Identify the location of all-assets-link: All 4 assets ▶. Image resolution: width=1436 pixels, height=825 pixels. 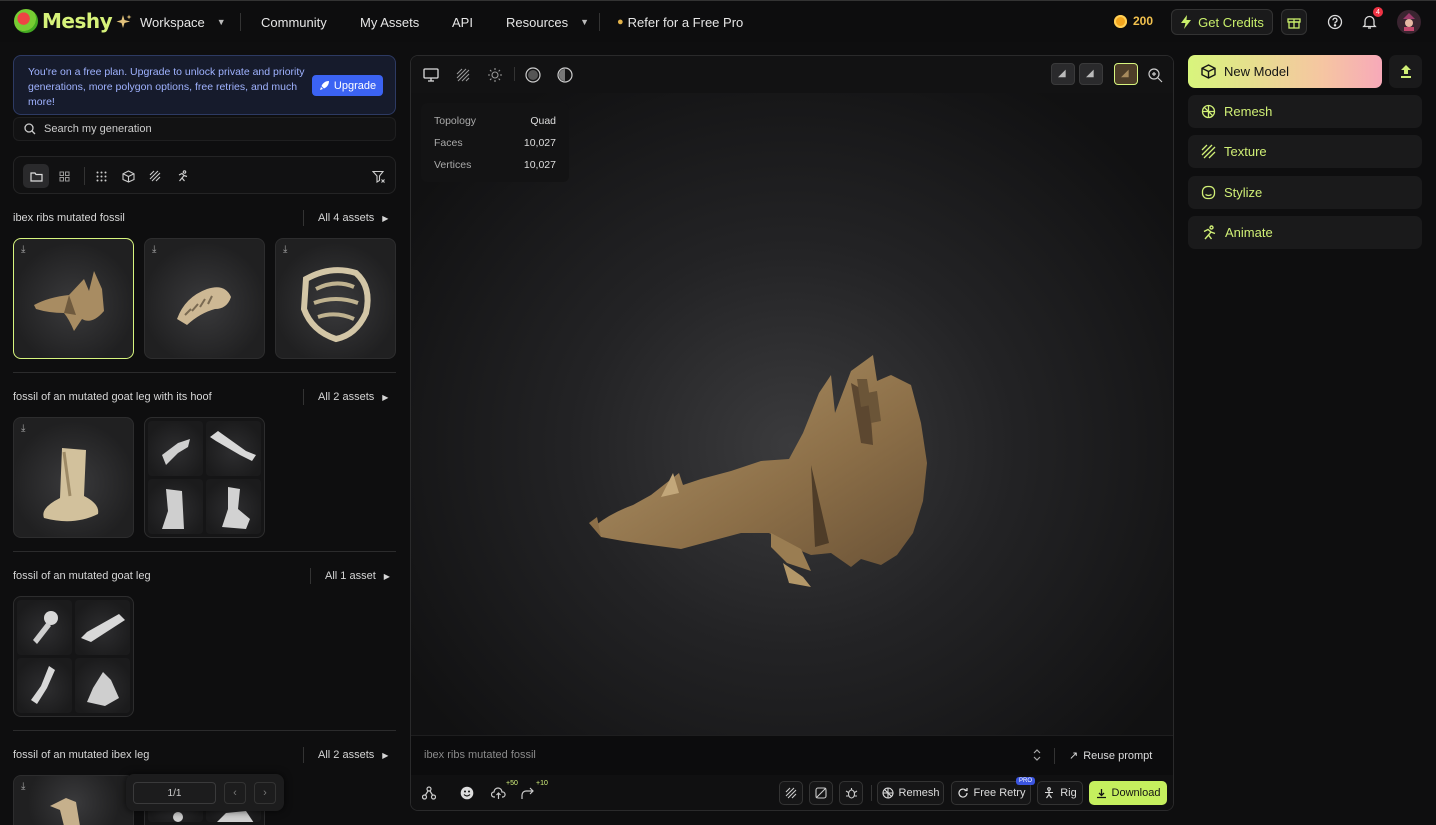
(345, 218).